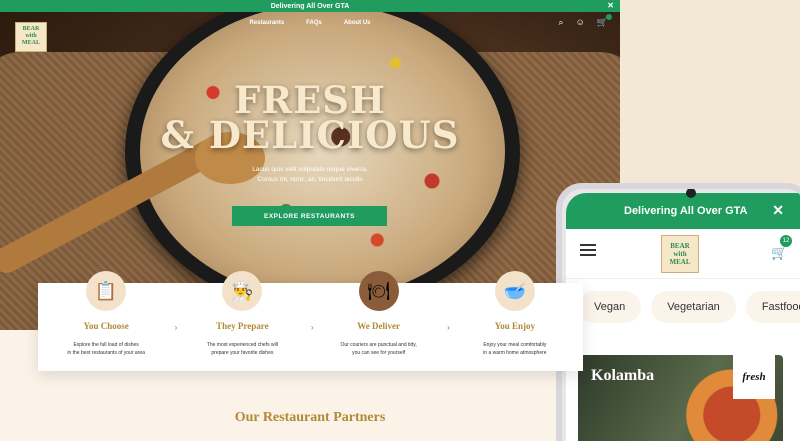  What do you see at coordinates (106, 326) in the screenshot?
I see `step-title: You Choose` at bounding box center [106, 326].